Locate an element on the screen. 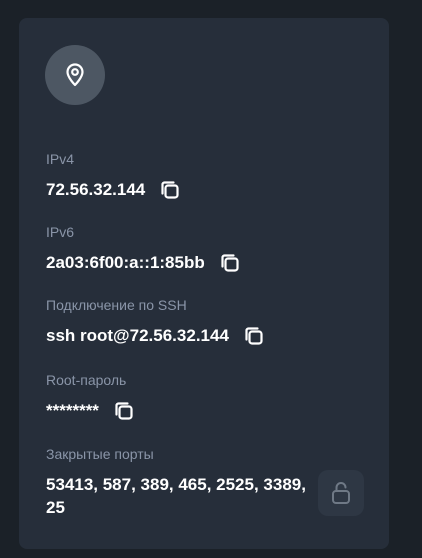 The image size is (422, 558). closed-ports-label: Закрытые порты is located at coordinates (100, 454).